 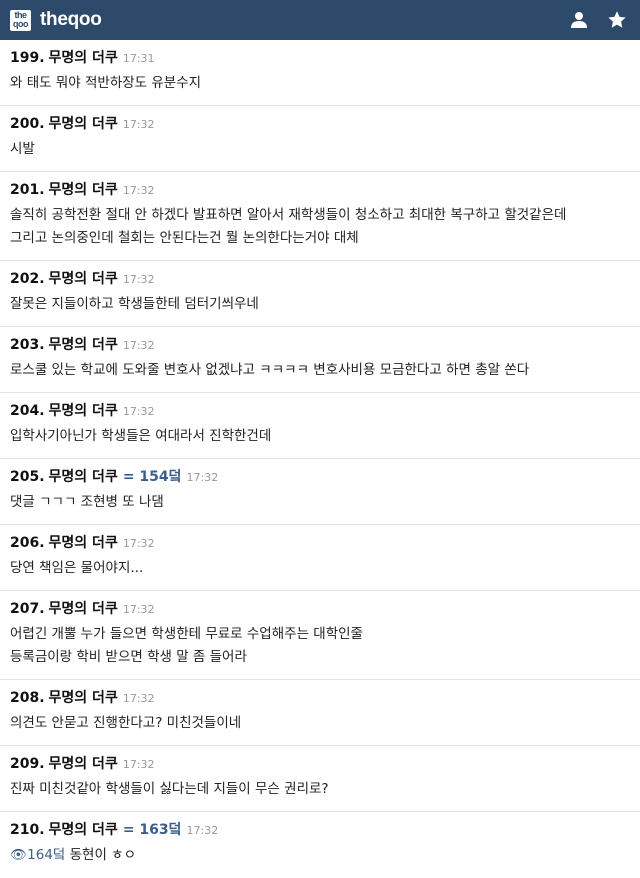 I want to click on comment-text: 잘못은 지들이하고 학생들한테 덤터기씌우네, so click(x=134, y=304).